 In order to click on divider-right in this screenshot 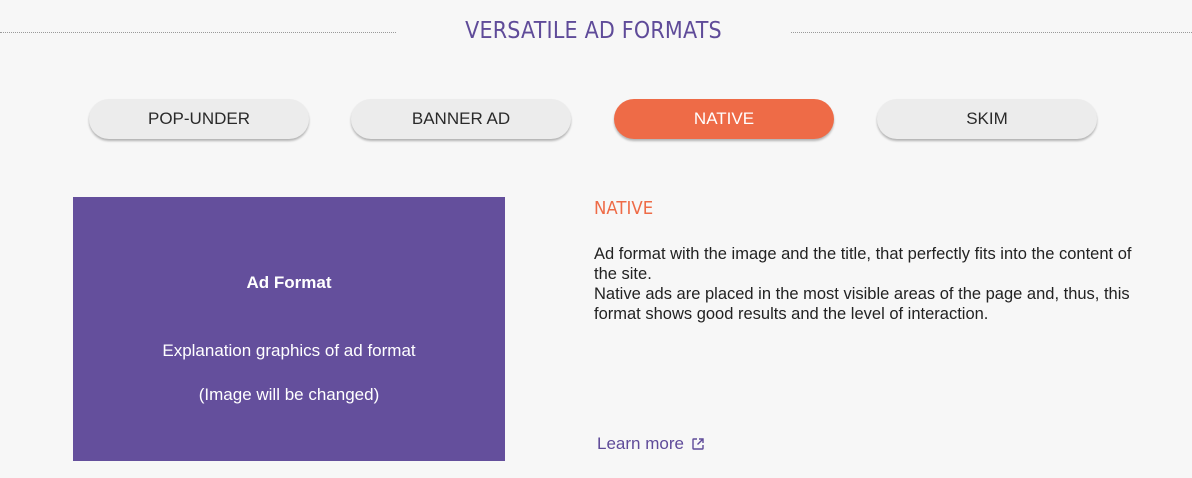, I will do `click(991, 32)`.